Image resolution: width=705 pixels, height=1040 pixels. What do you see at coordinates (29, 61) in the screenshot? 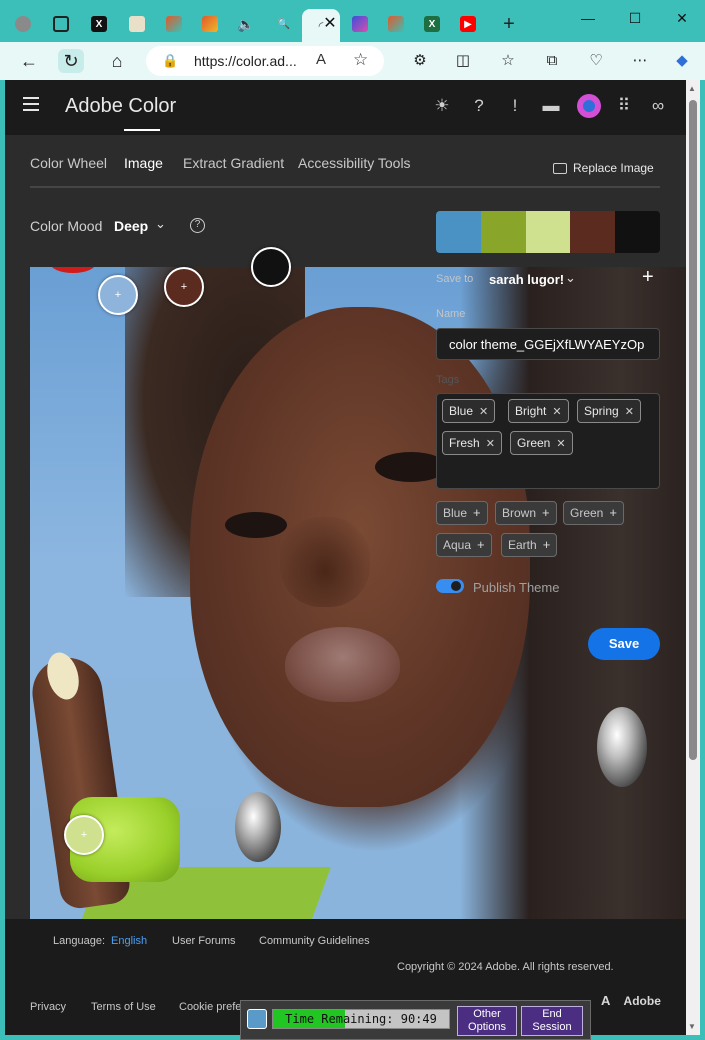
I see `back-icon: ←` at bounding box center [29, 61].